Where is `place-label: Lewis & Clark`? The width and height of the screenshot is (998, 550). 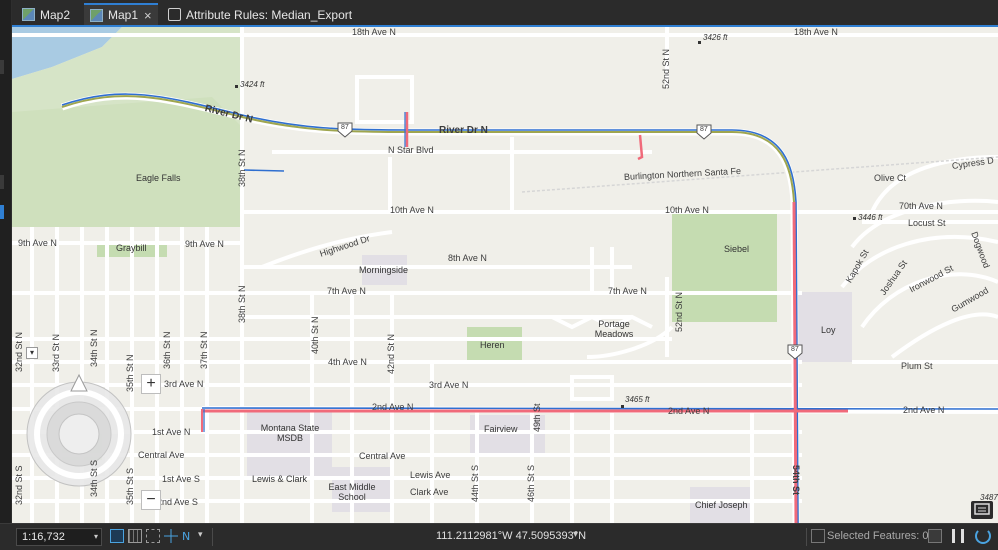
place-label: Lewis & Clark is located at coordinates (280, 479).